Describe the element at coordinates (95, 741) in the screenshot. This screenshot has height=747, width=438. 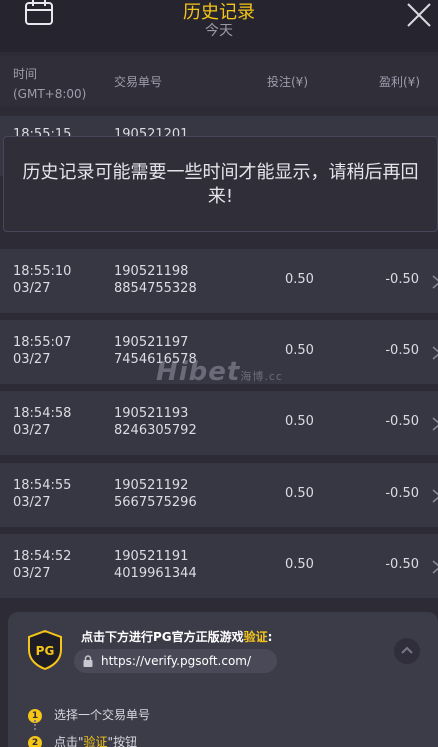
I see `step-text-highlight: 验证` at that location.